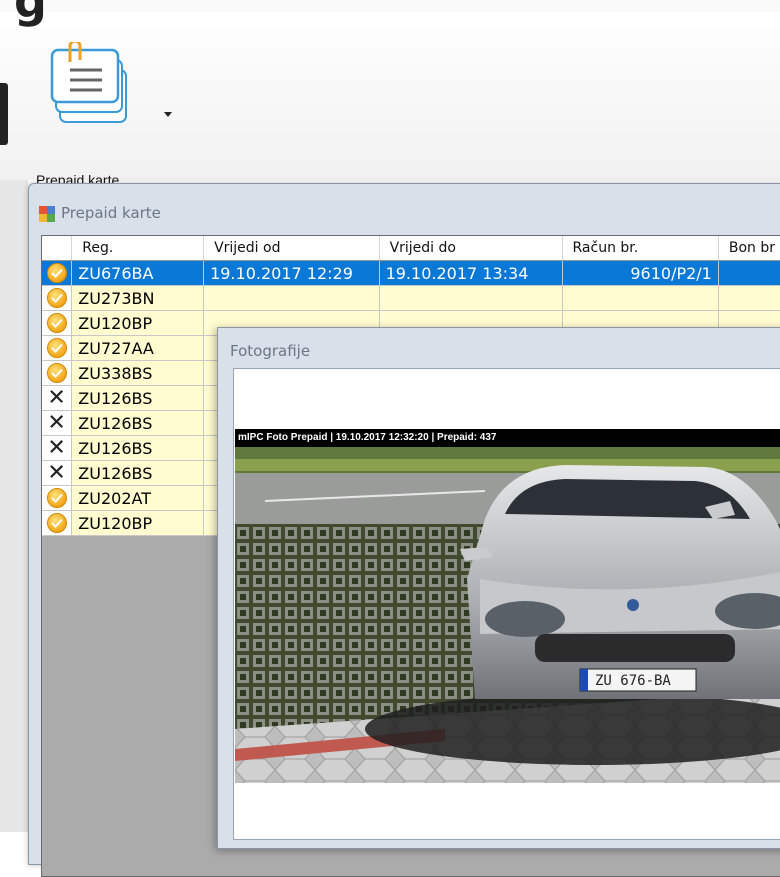  What do you see at coordinates (291, 273) in the screenshot?
I see `cell-valid-from: 19.10.2017 12:29` at bounding box center [291, 273].